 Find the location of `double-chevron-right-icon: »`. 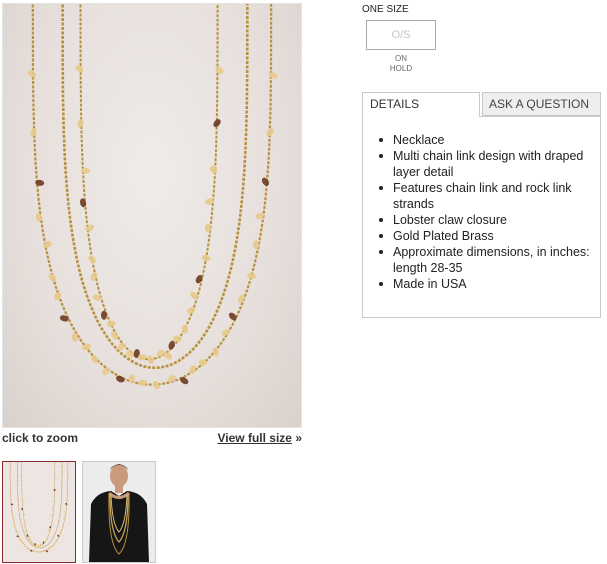

double-chevron-right-icon: » is located at coordinates (298, 438).